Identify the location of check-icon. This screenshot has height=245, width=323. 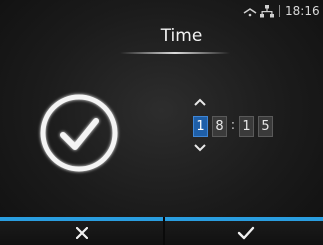
(246, 233).